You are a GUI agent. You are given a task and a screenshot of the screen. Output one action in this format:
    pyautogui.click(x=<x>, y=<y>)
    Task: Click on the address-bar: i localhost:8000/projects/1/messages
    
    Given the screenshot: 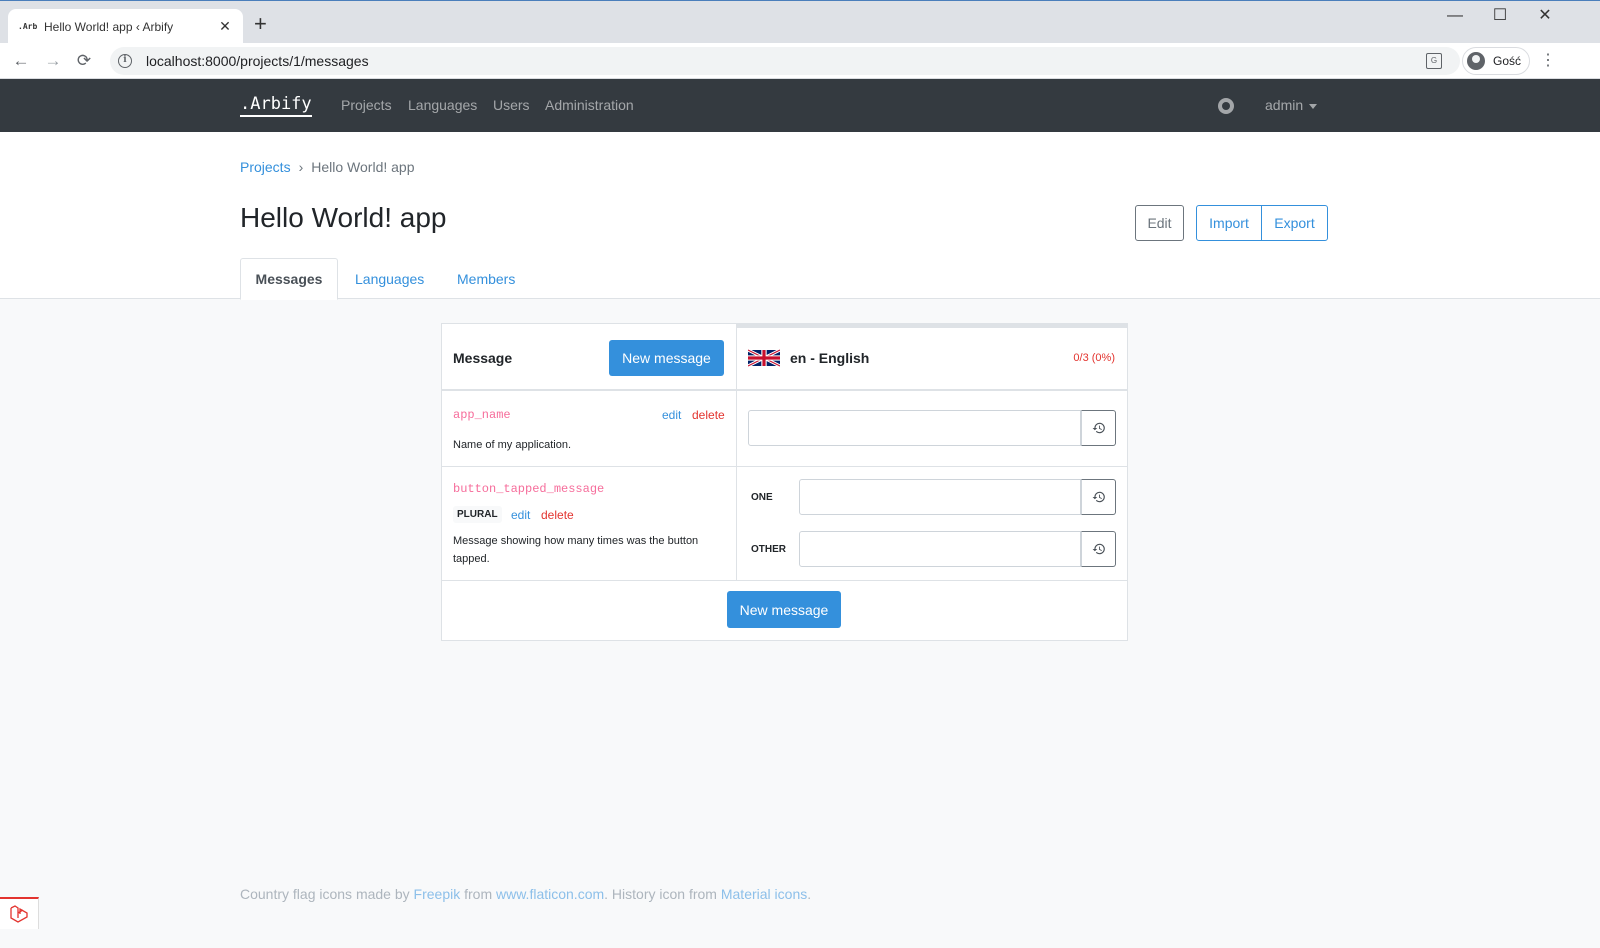 What is the action you would take?
    pyautogui.click(x=785, y=61)
    